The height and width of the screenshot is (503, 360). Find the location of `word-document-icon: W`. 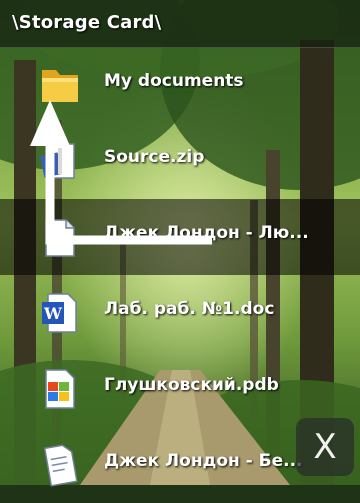

word-document-icon: W is located at coordinates (60, 312).